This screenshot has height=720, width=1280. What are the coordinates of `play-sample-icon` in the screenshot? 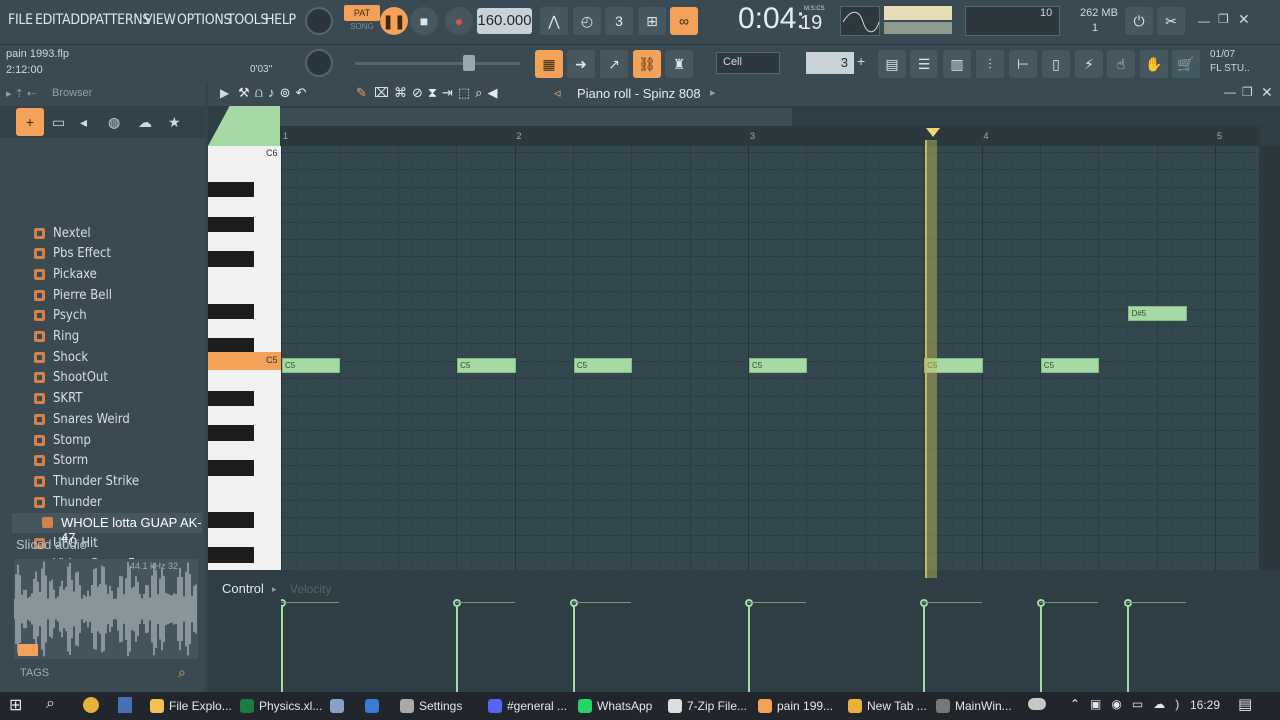 It's located at (28, 650).